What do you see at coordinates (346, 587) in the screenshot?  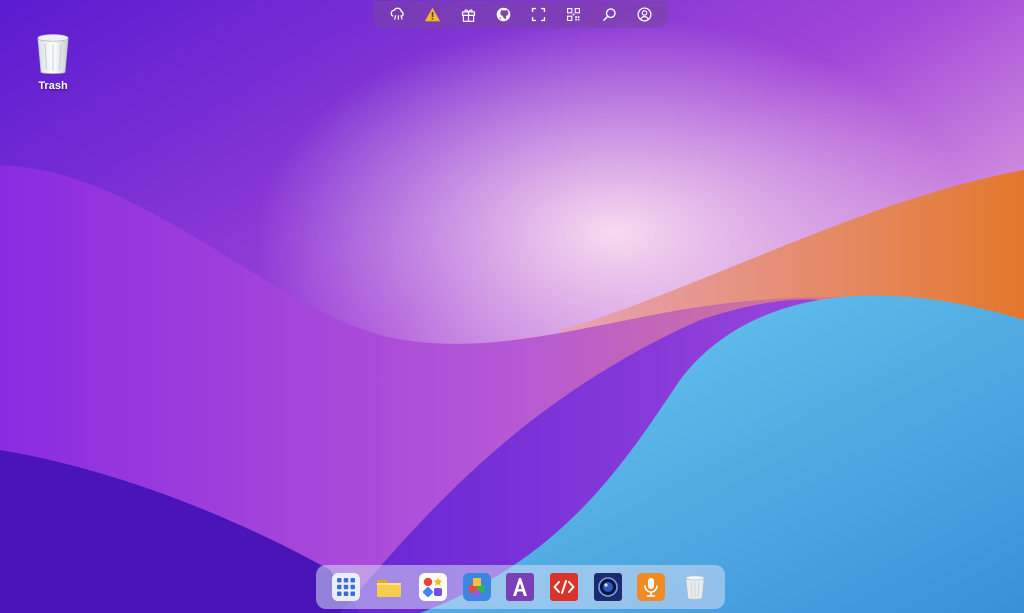 I see `launchpad-icon` at bounding box center [346, 587].